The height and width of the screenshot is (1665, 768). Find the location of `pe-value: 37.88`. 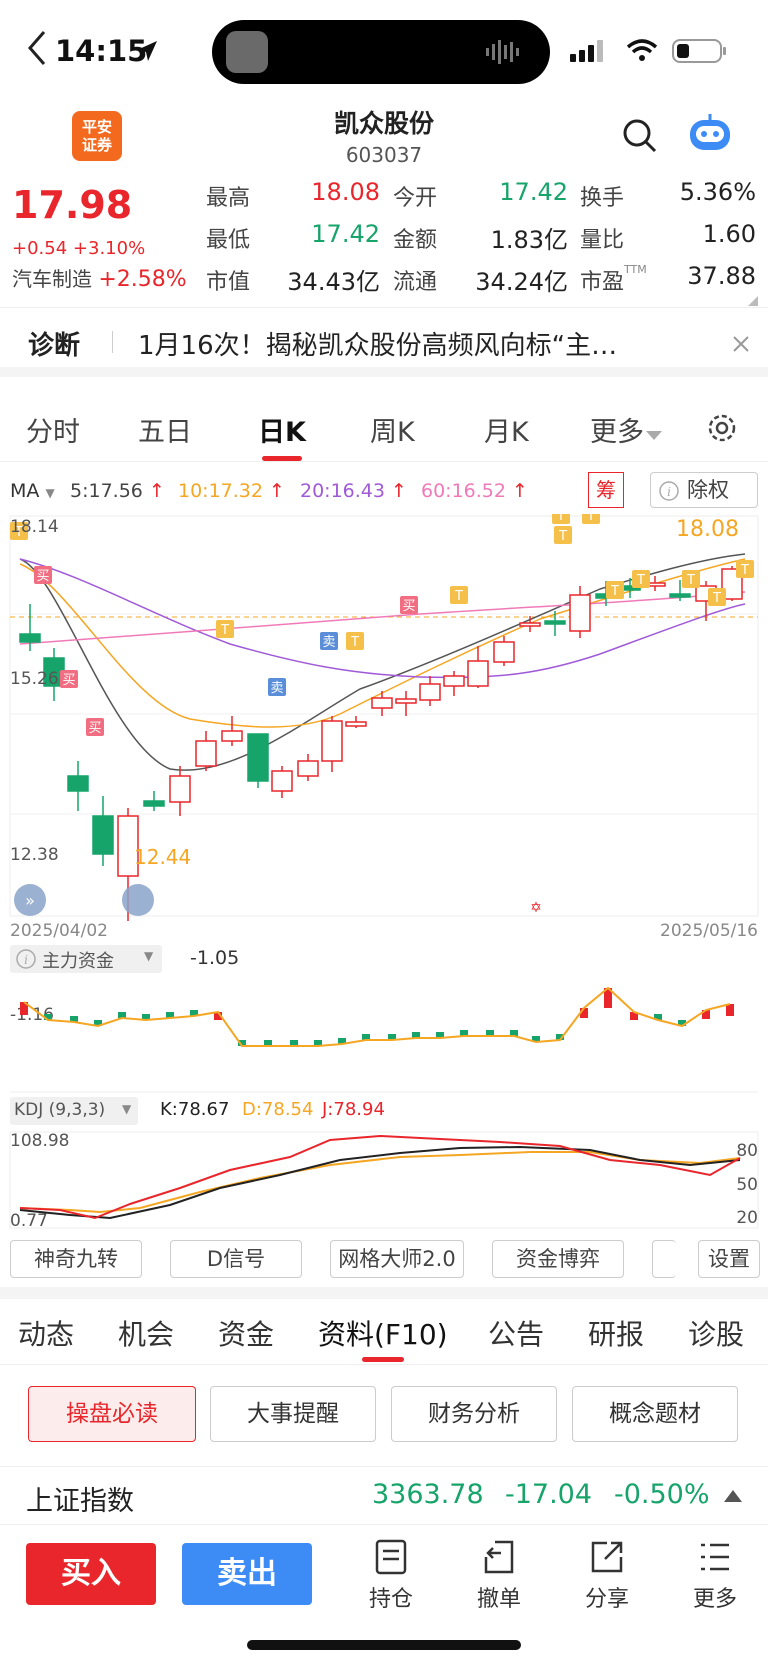

pe-value: 37.88 is located at coordinates (721, 276).